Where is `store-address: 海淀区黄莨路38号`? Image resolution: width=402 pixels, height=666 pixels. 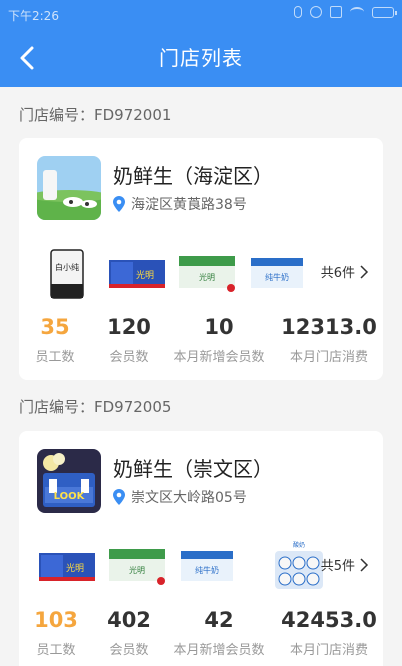 store-address: 海淀区黄莨路38号 is located at coordinates (180, 204).